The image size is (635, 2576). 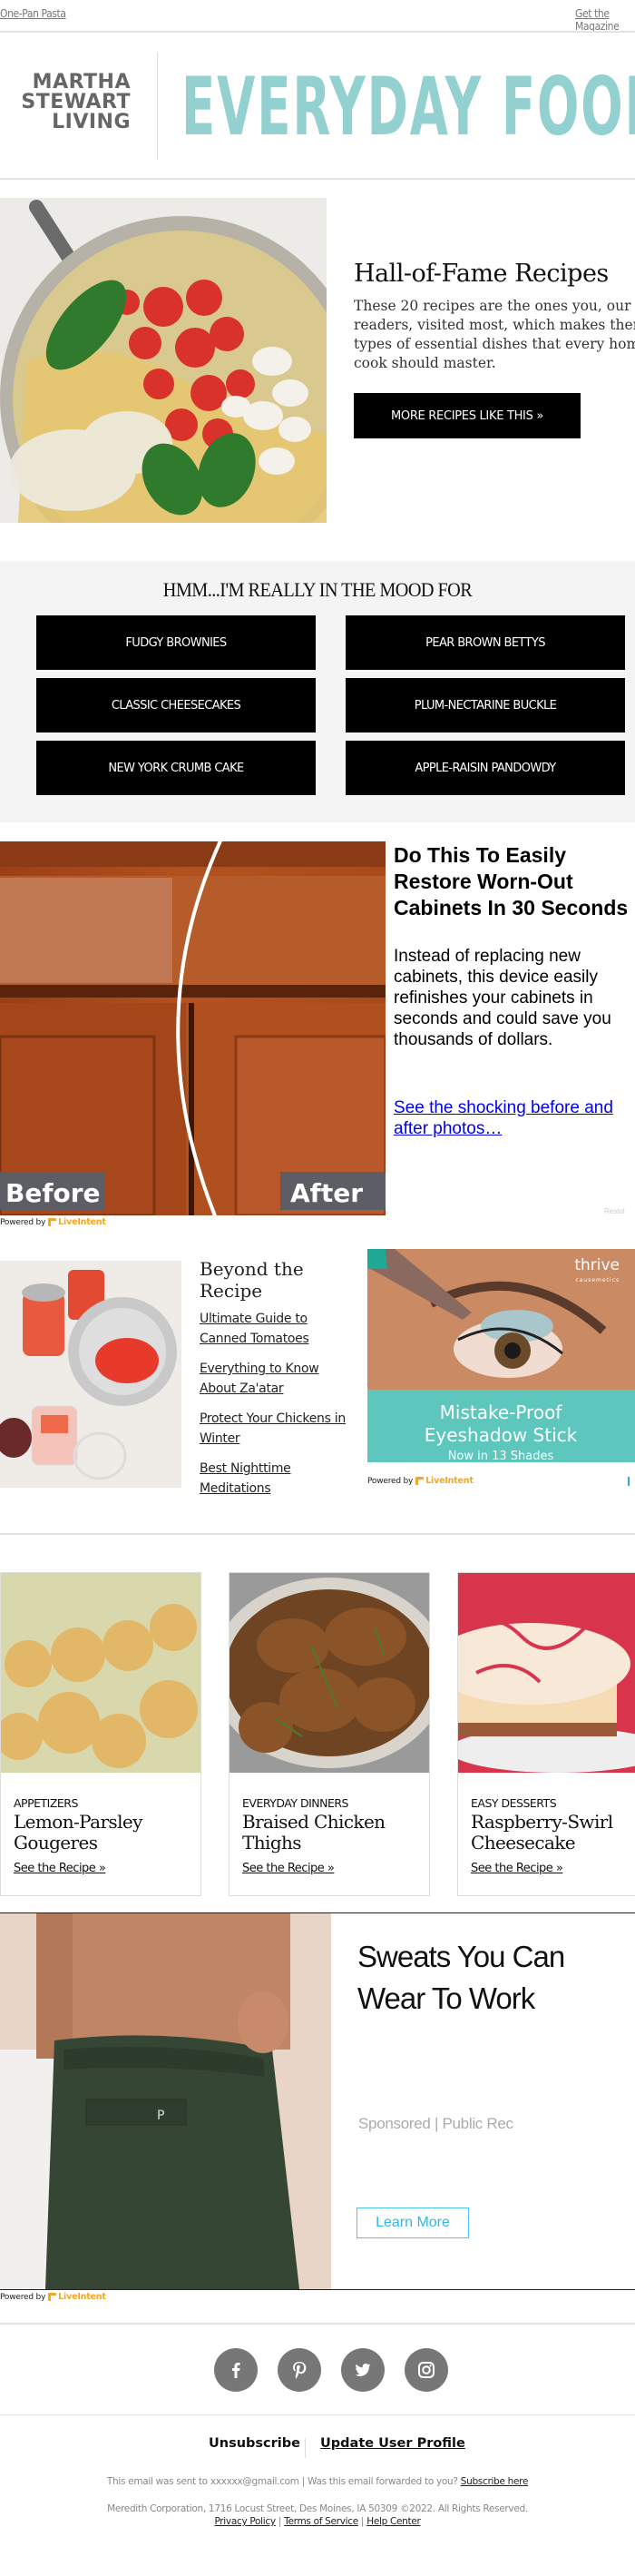 What do you see at coordinates (425, 363) in the screenshot?
I see `hero-description-line: cook should master.` at bounding box center [425, 363].